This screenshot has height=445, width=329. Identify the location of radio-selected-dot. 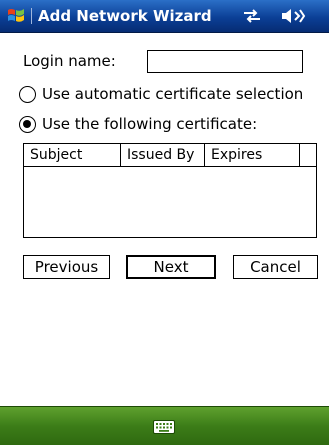
(27, 124).